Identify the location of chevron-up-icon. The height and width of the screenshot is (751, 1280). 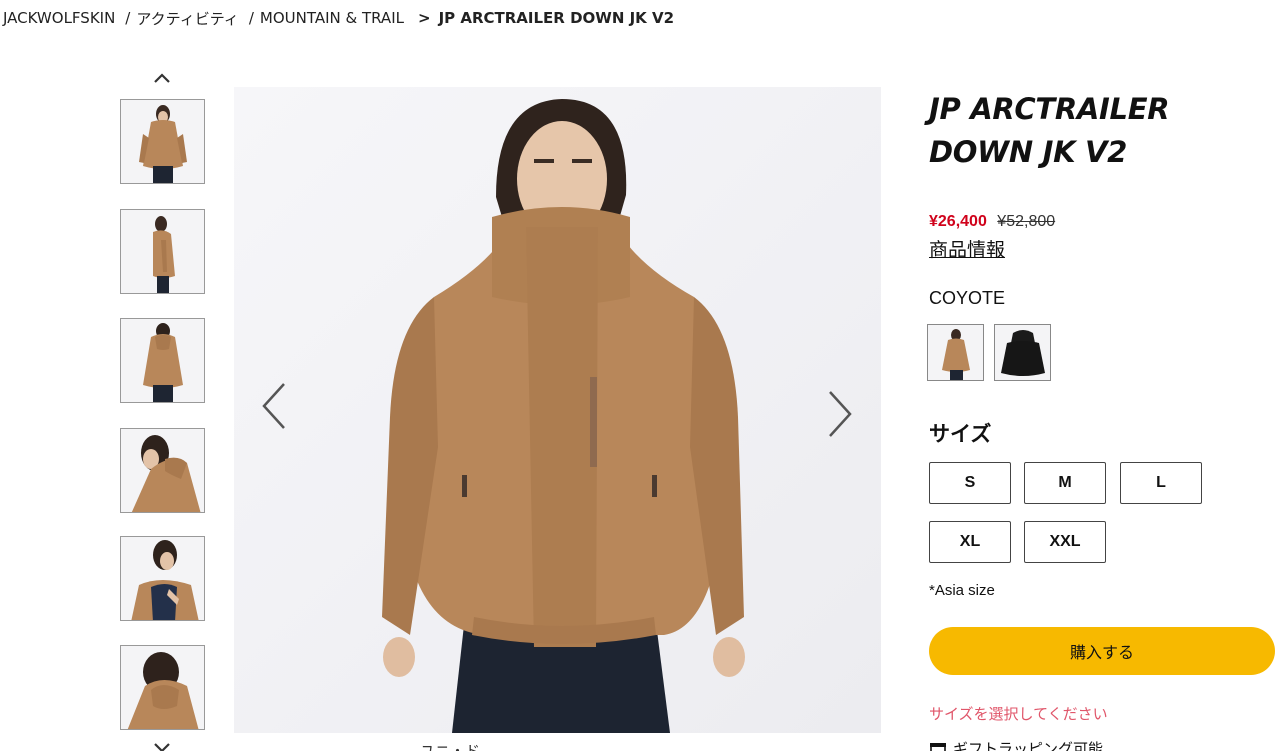
(162, 78).